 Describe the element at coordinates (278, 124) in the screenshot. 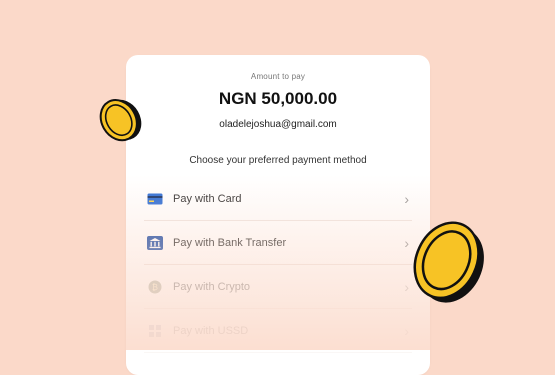

I see `customer-email: oladelejoshua@gmail.com` at that location.